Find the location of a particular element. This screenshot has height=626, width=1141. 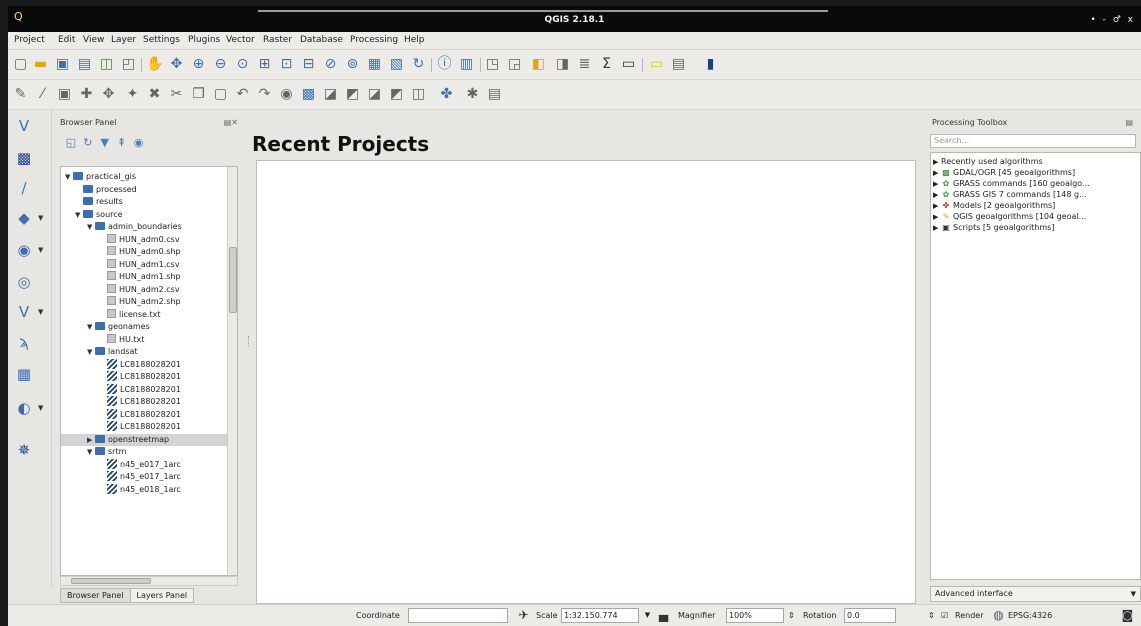

processing-group: ▶ Recently used algorithms is located at coordinates (988, 161).